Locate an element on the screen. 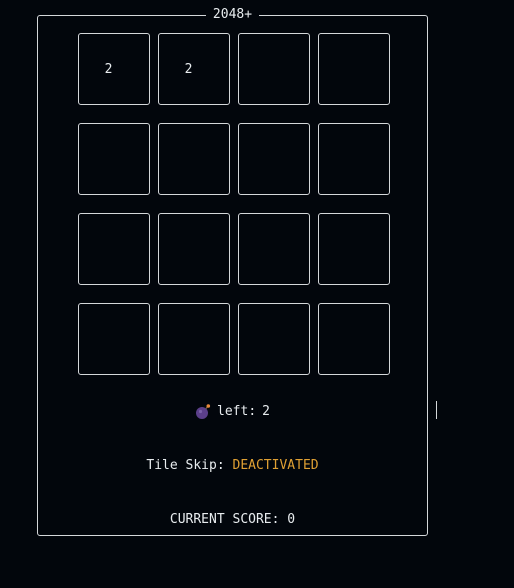 Image resolution: width=514 pixels, height=588 pixels. bombs-left: left: 2 is located at coordinates (232, 411).